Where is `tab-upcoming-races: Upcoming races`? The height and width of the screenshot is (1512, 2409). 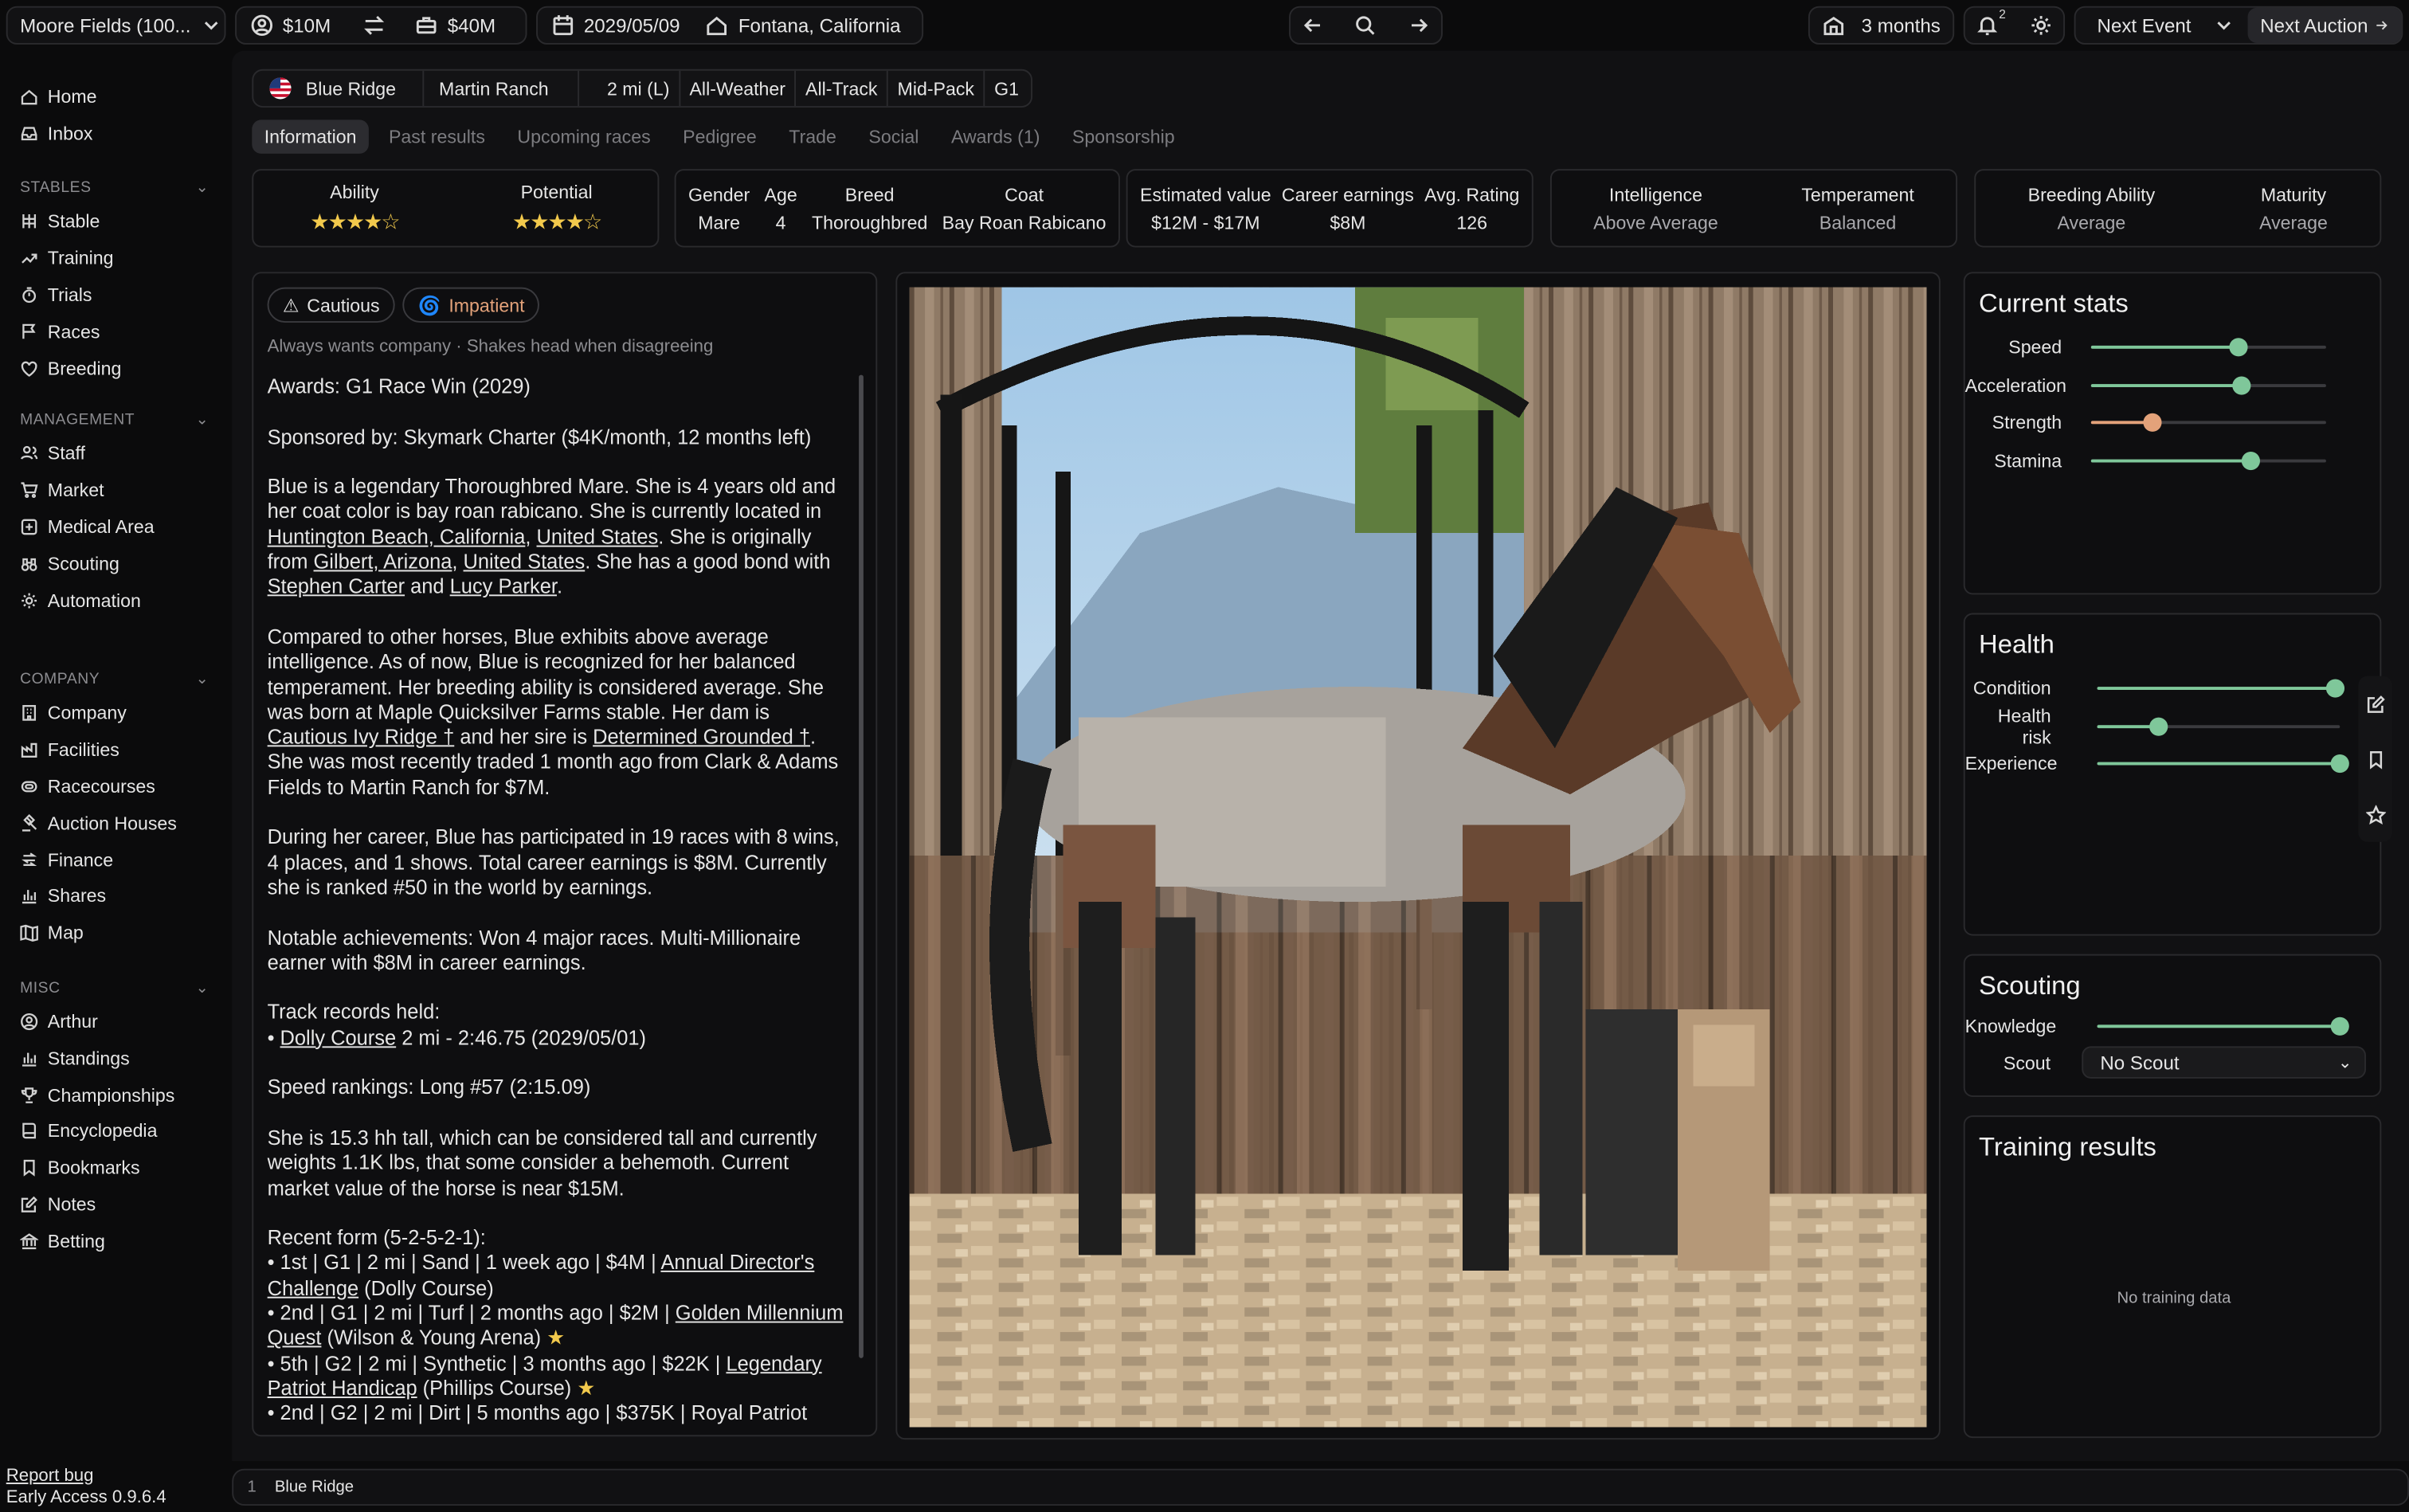 tab-upcoming-races: Upcoming races is located at coordinates (584, 135).